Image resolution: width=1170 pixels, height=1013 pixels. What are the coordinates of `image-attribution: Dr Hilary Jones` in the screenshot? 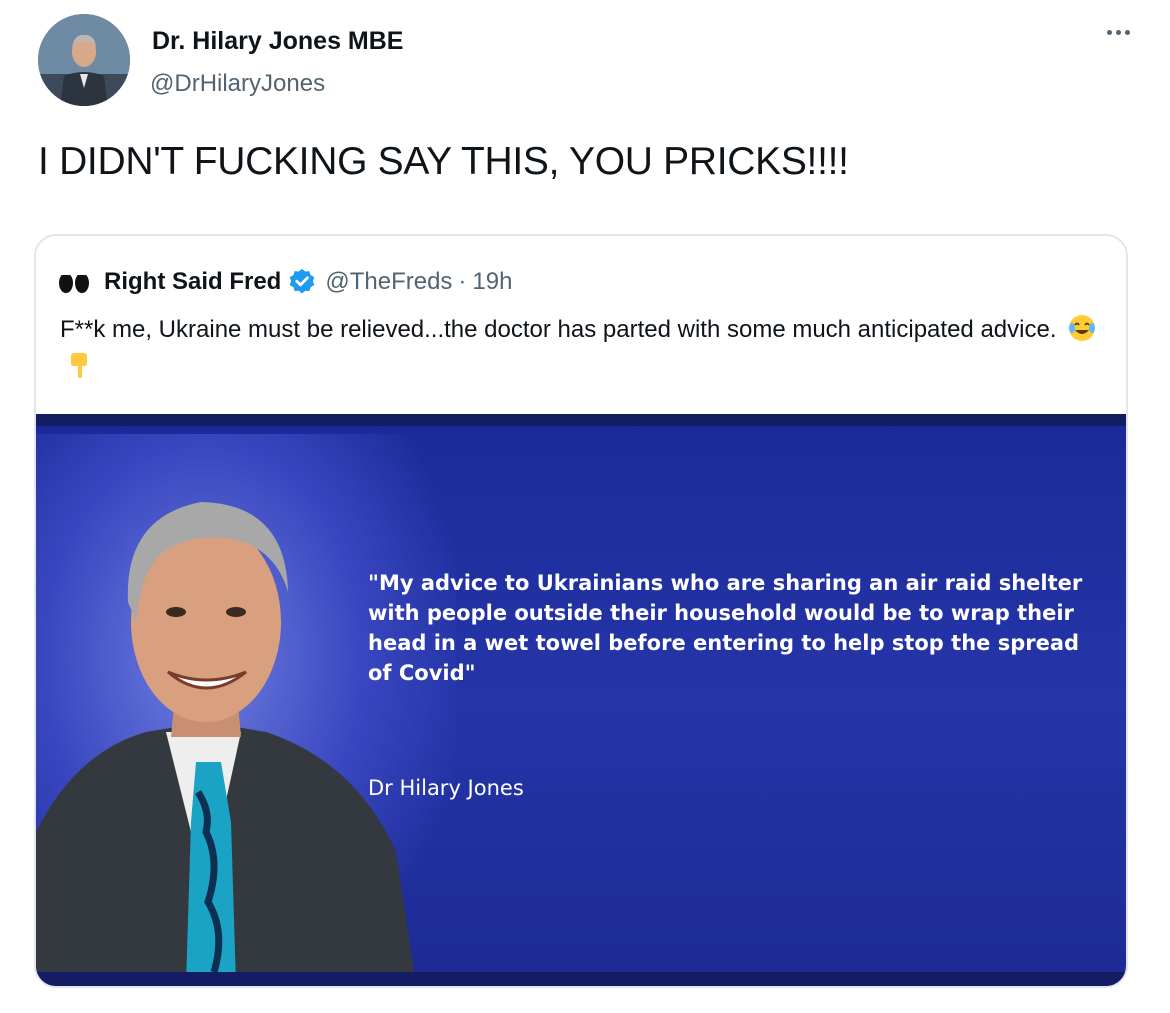 It's located at (446, 788).